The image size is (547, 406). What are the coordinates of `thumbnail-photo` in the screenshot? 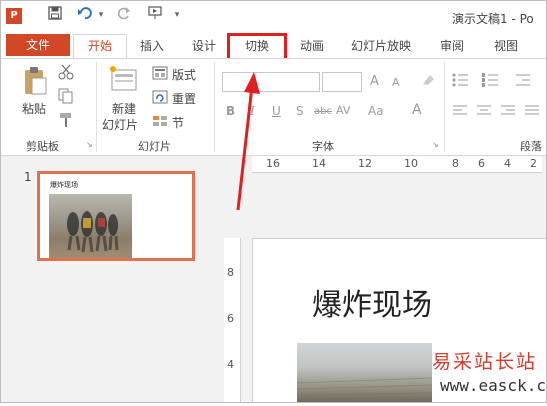 It's located at (90, 226).